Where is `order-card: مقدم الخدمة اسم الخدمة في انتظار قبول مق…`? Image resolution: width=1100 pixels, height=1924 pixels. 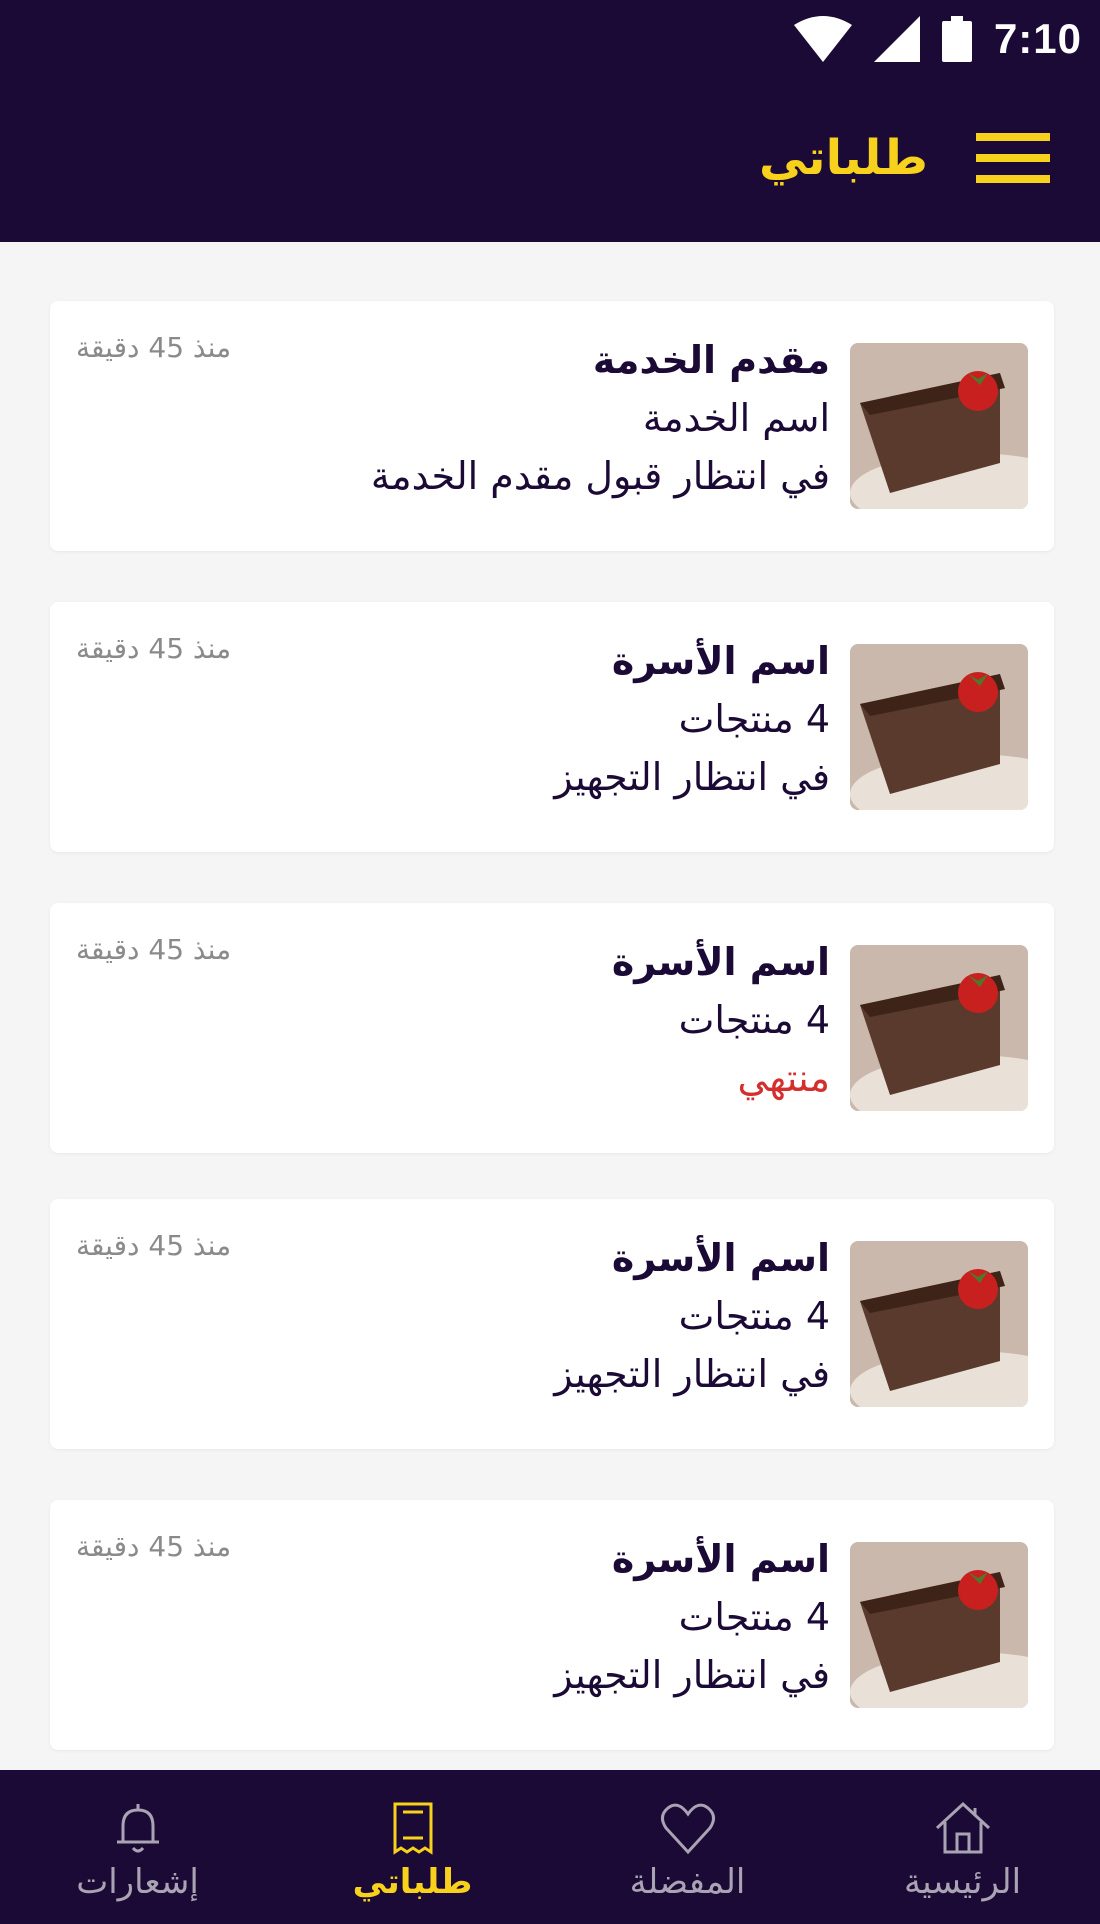 order-card: مقدم الخدمة اسم الخدمة في انتظار قبول مق… is located at coordinates (552, 426).